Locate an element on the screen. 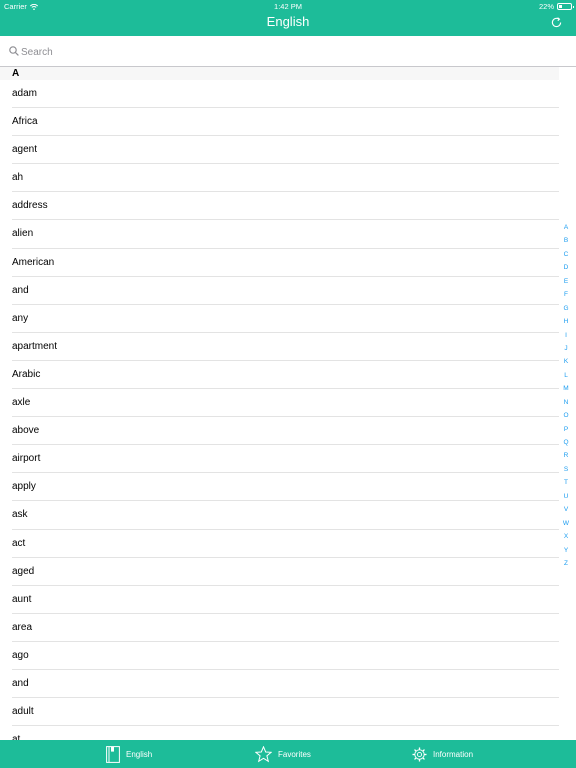 The image size is (576, 768). index-letter: O is located at coordinates (566, 415).